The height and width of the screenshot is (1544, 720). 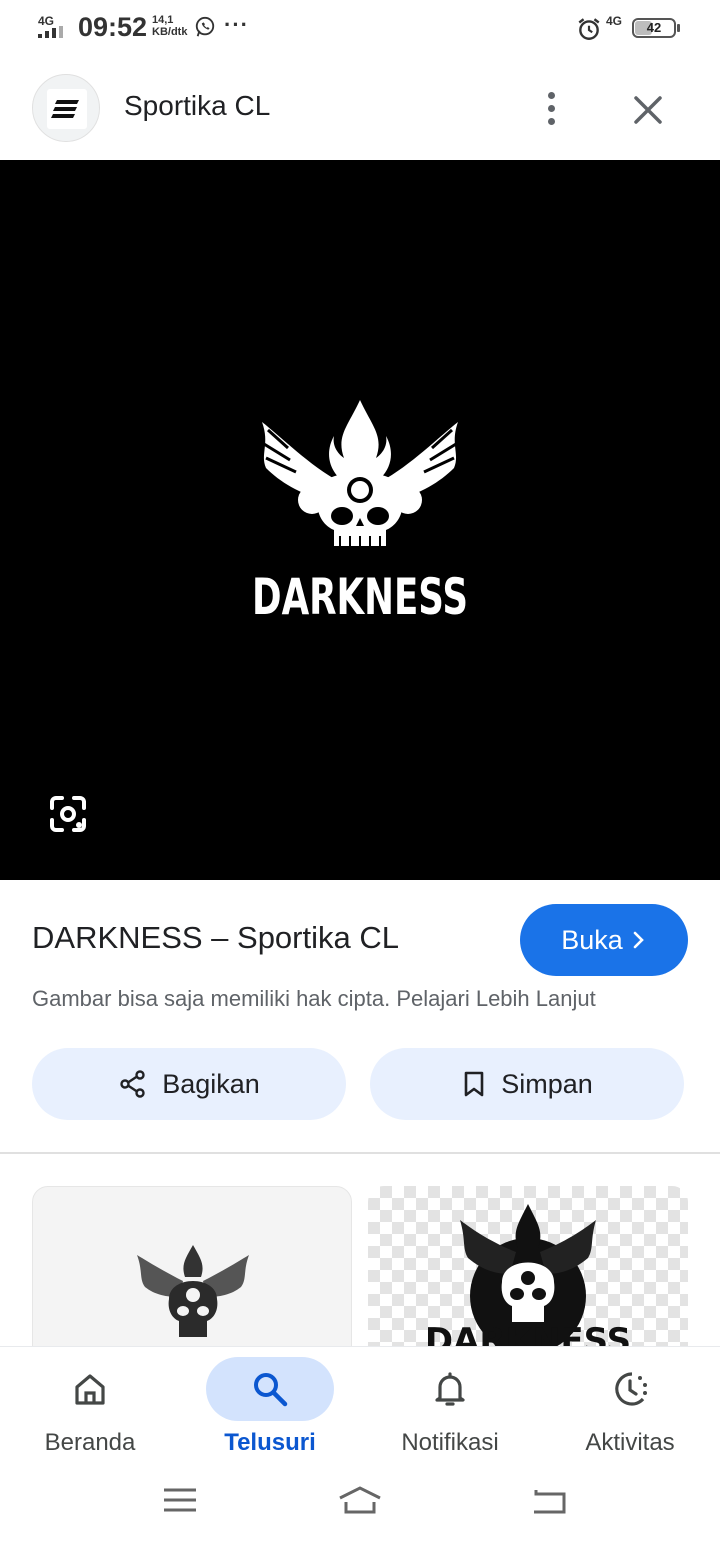 I want to click on section-divider, so click(x=360, y=1153).